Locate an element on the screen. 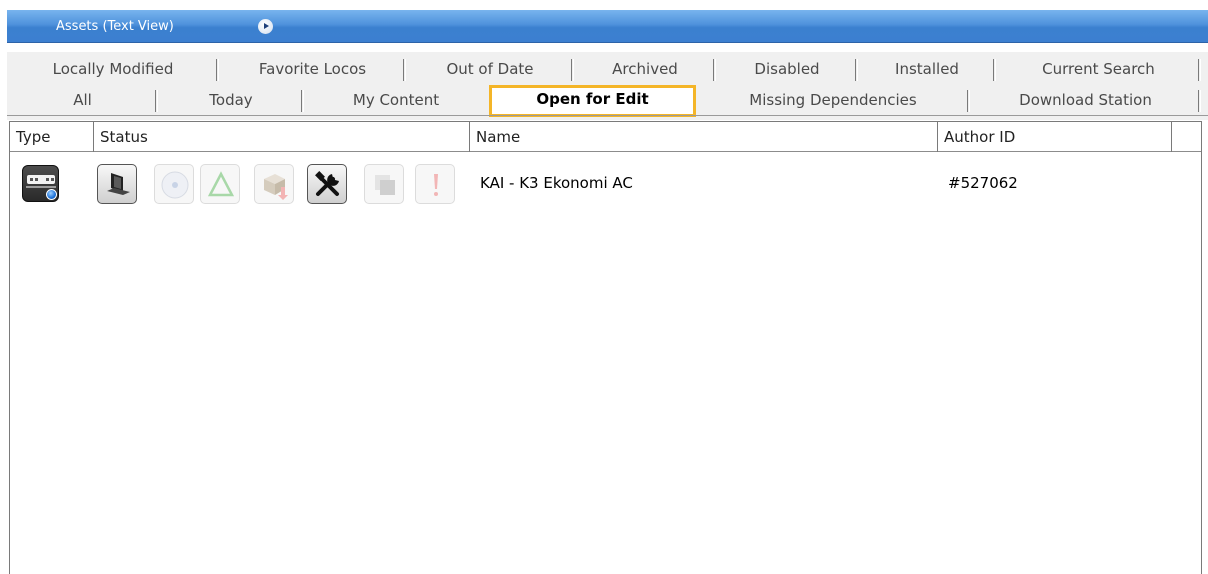  copy-squares-icon is located at coordinates (384, 184).